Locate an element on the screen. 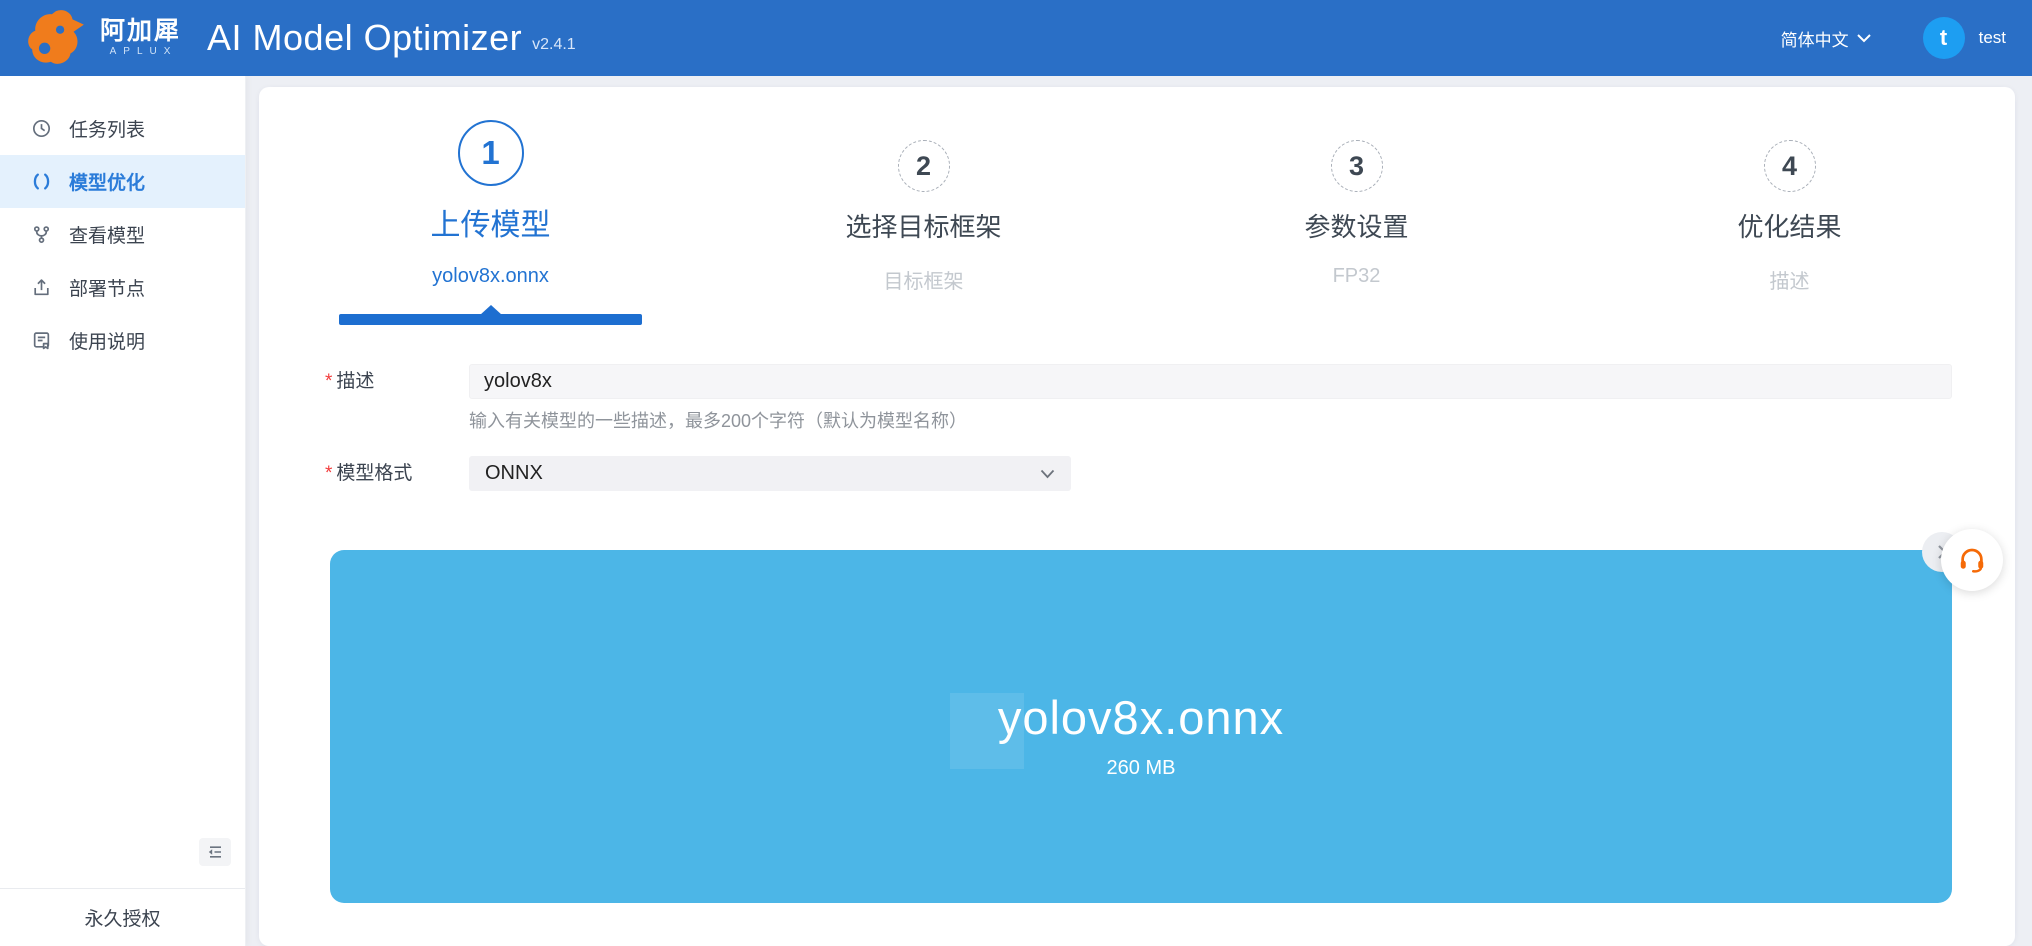 The height and width of the screenshot is (946, 2032). step-1-title: 上传模型 is located at coordinates (490, 225).